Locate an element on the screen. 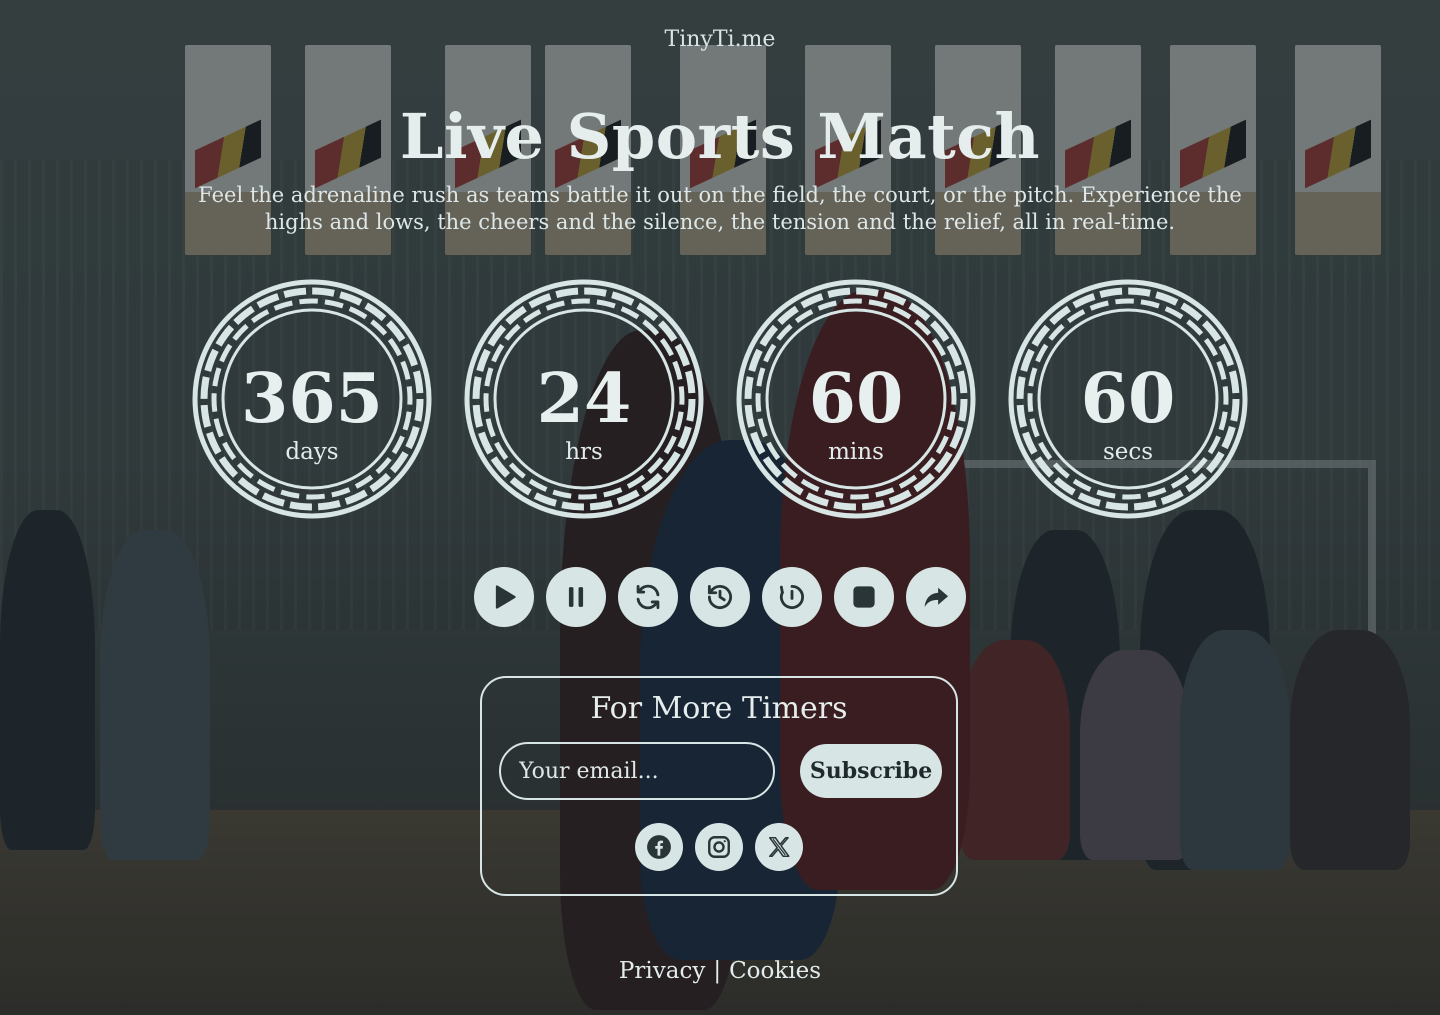 The width and height of the screenshot is (1440, 1015). instagram-icon is located at coordinates (719, 847).